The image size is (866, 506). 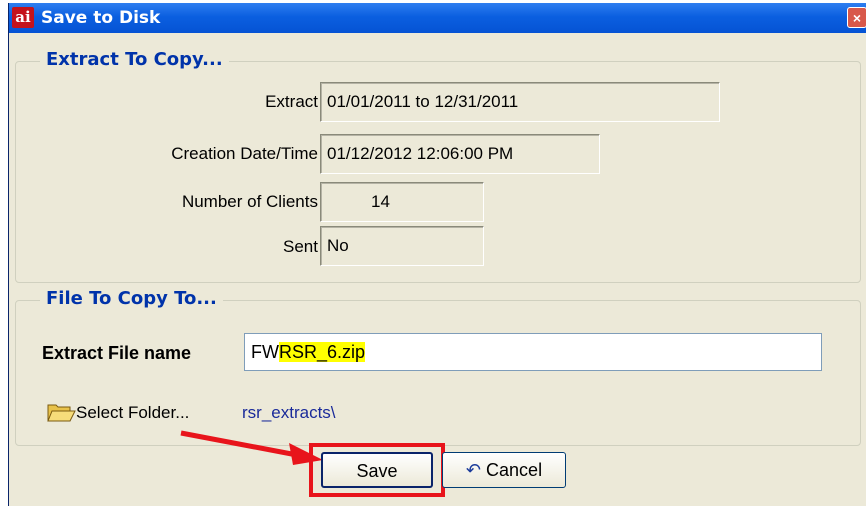 I want to click on file-name-highlight: RSR_6.zip, so click(x=322, y=352).